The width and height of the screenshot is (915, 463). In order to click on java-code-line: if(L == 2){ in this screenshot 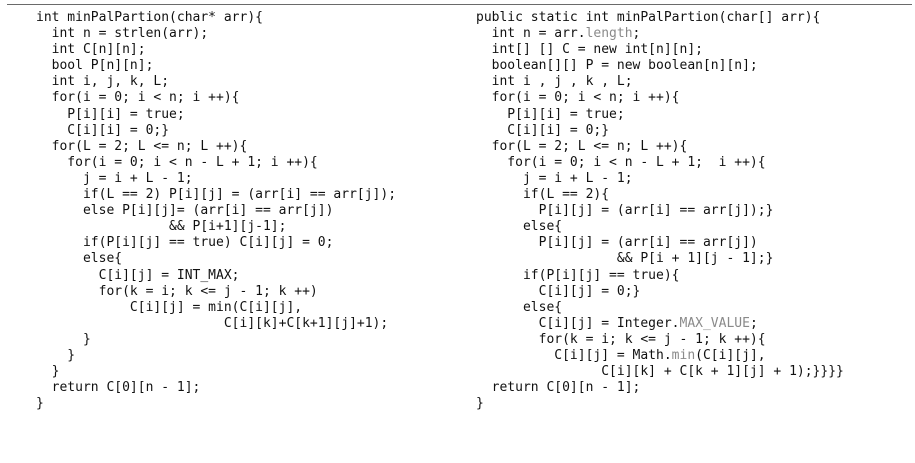, I will do `click(543, 195)`.